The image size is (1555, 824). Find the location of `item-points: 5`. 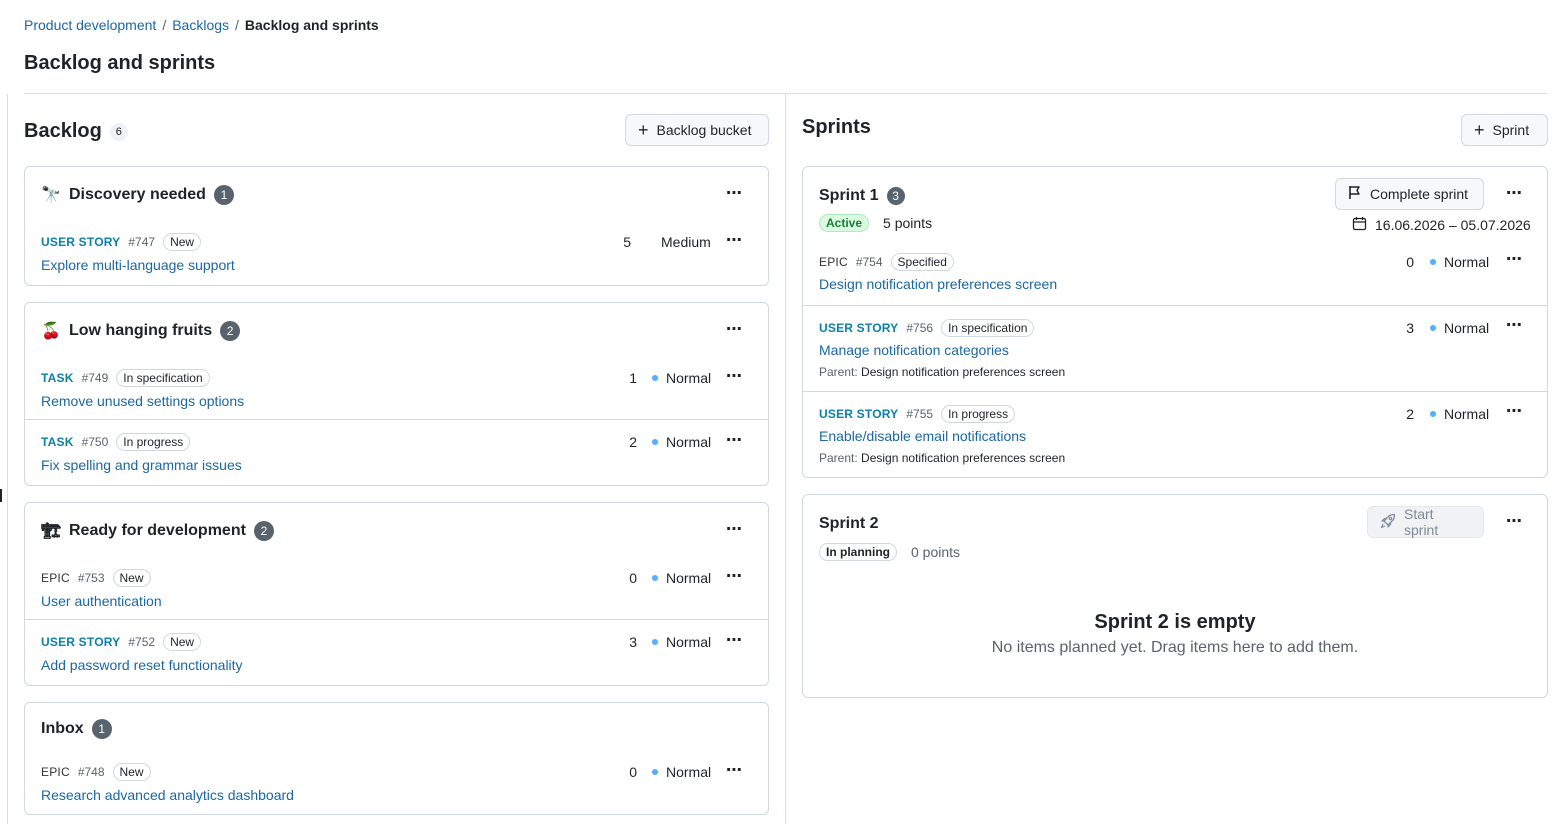

item-points: 5 is located at coordinates (627, 242).